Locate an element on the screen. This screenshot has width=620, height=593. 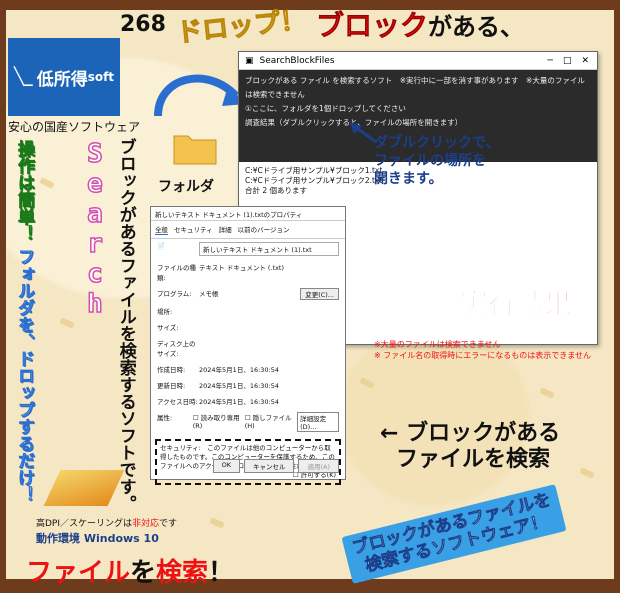
description: ブロックがあるファイルを検索するソフトです。 is located at coordinates (125, 325).